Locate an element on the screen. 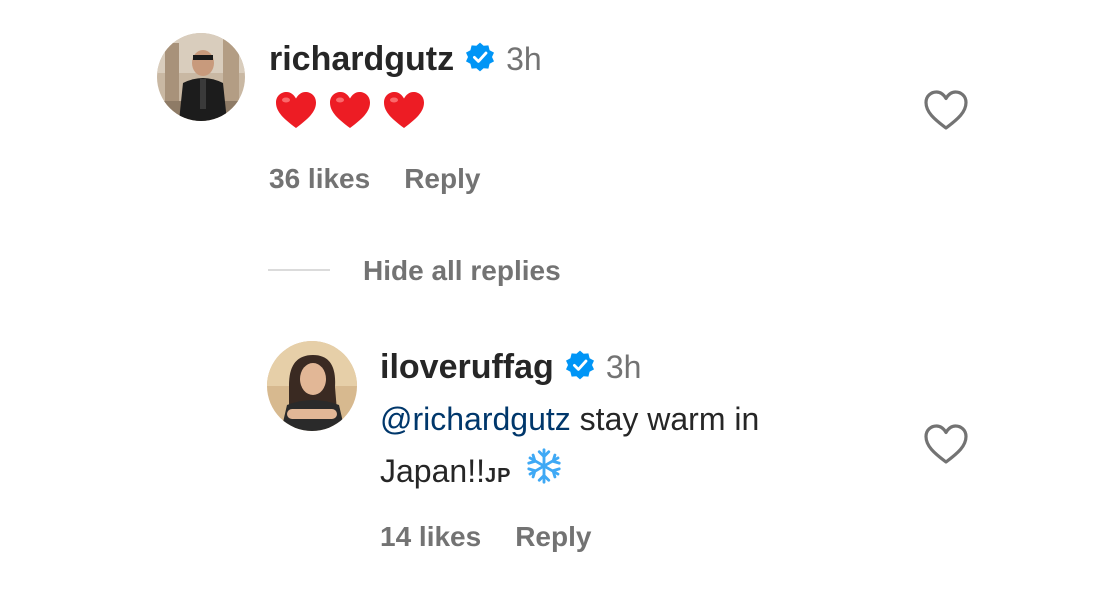  reply-signature: JP is located at coordinates (498, 476).